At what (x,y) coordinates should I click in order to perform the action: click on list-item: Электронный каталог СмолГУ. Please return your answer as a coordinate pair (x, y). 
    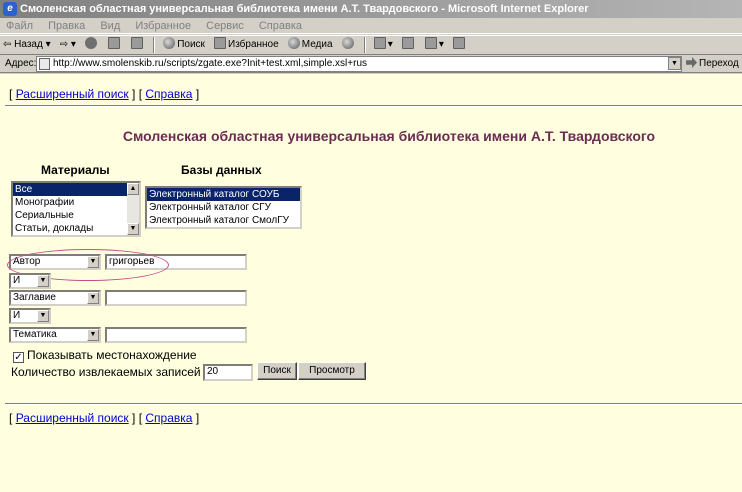
    Looking at the image, I should click on (223, 220).